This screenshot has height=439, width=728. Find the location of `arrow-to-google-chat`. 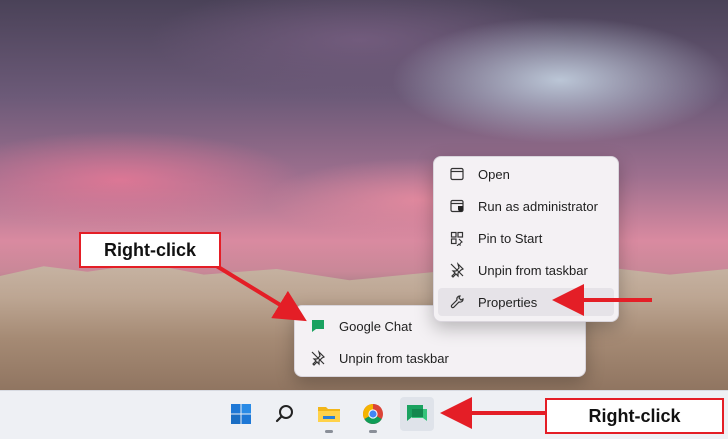

arrow-to-google-chat is located at coordinates (257, 291).